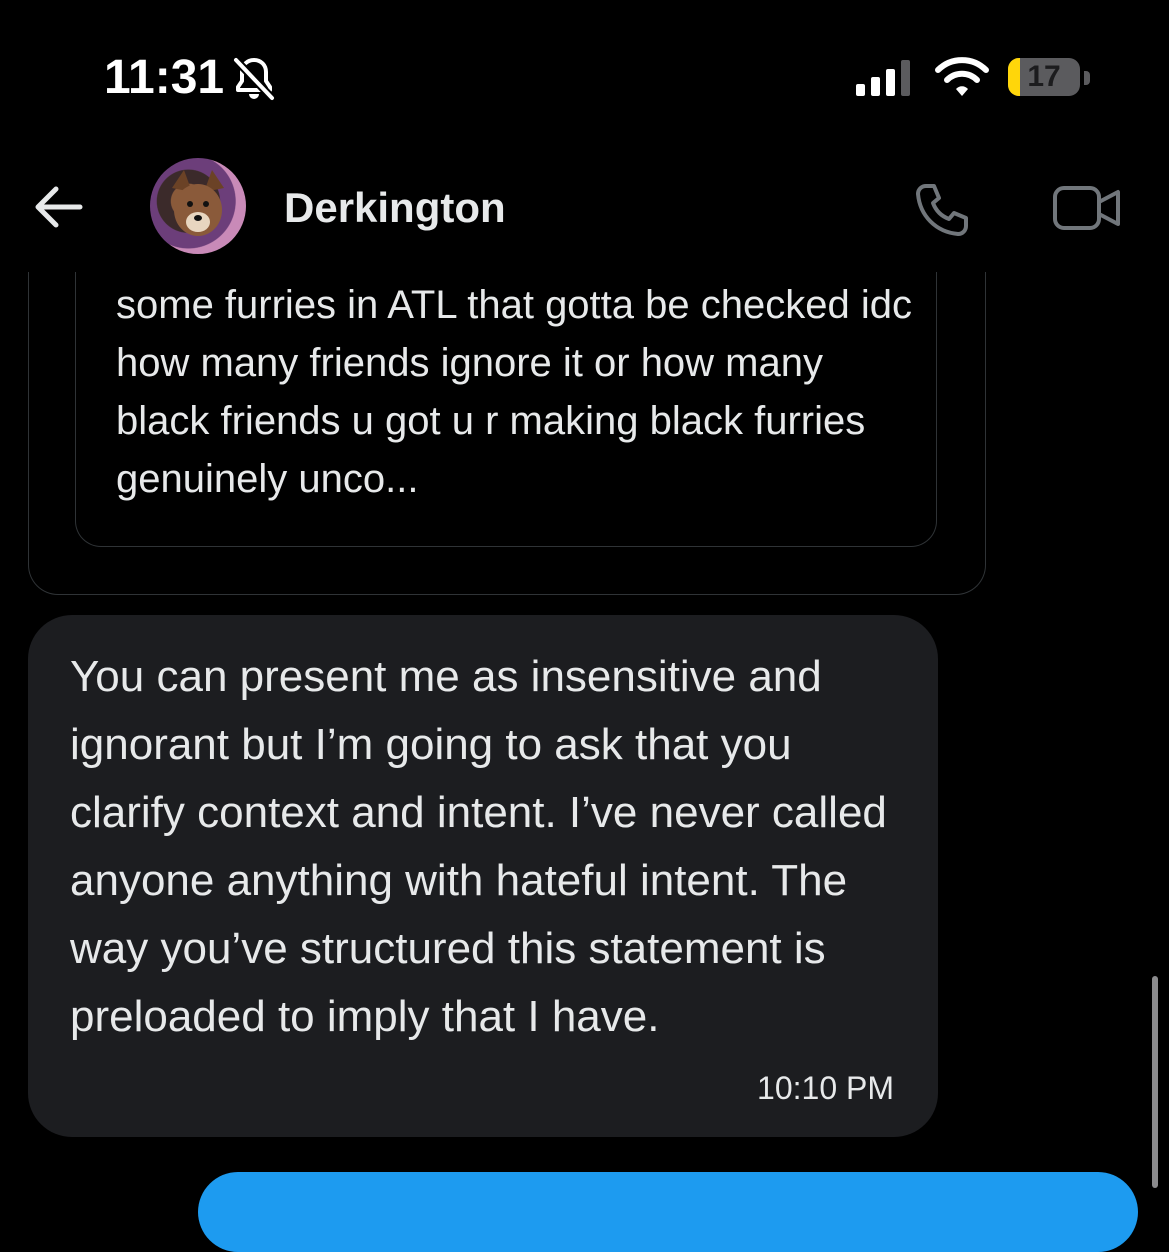  I want to click on scrollbar, so click(1155, 1082).